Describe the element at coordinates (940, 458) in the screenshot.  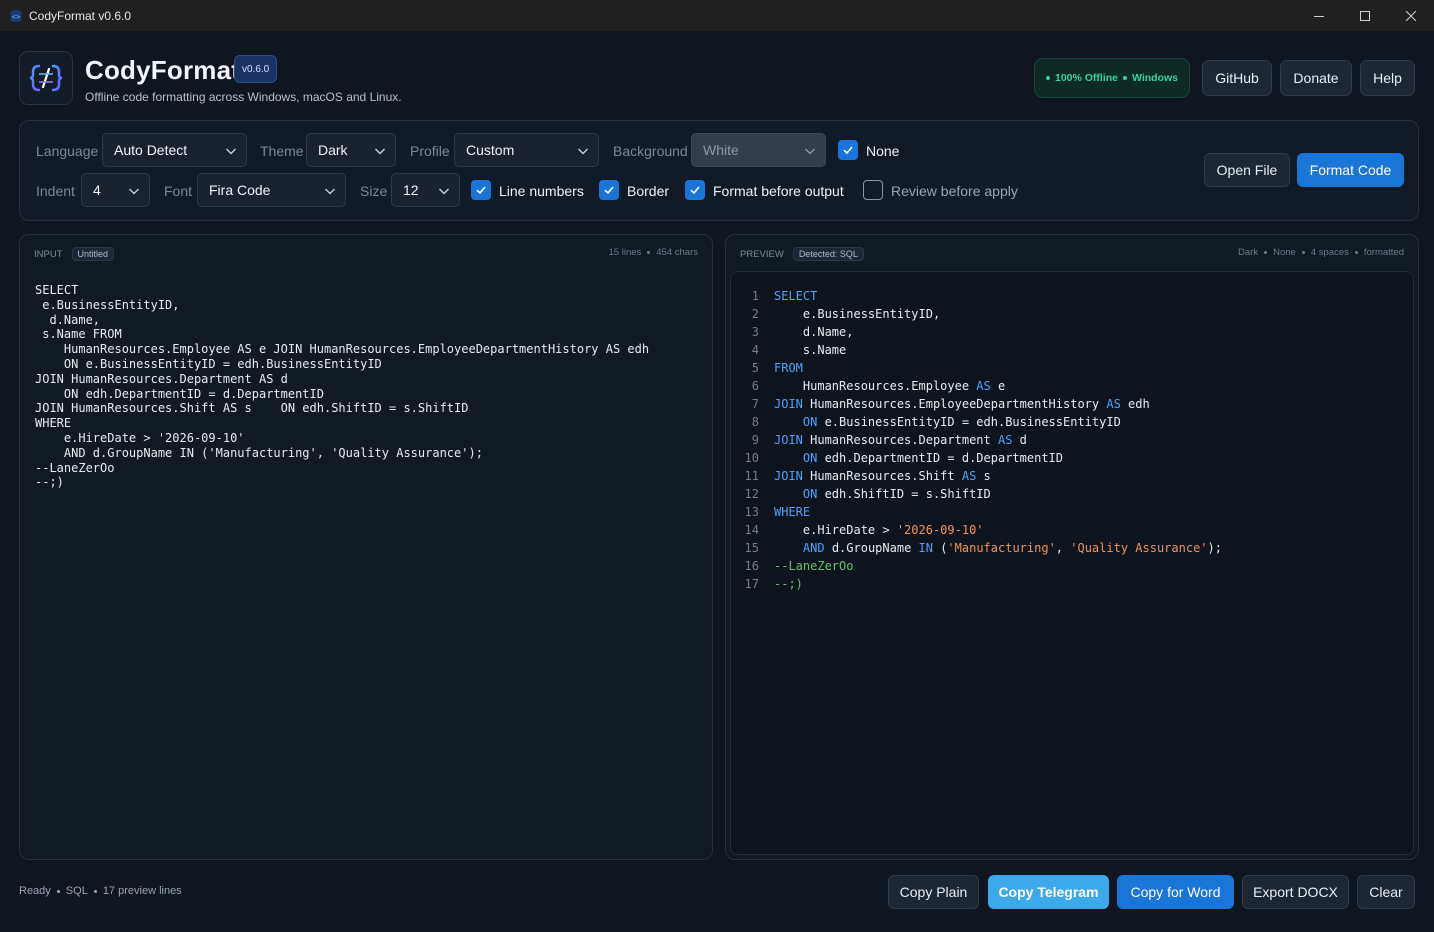
I see `code-token: edh.DepartmentID = d.DepartmentID` at that location.